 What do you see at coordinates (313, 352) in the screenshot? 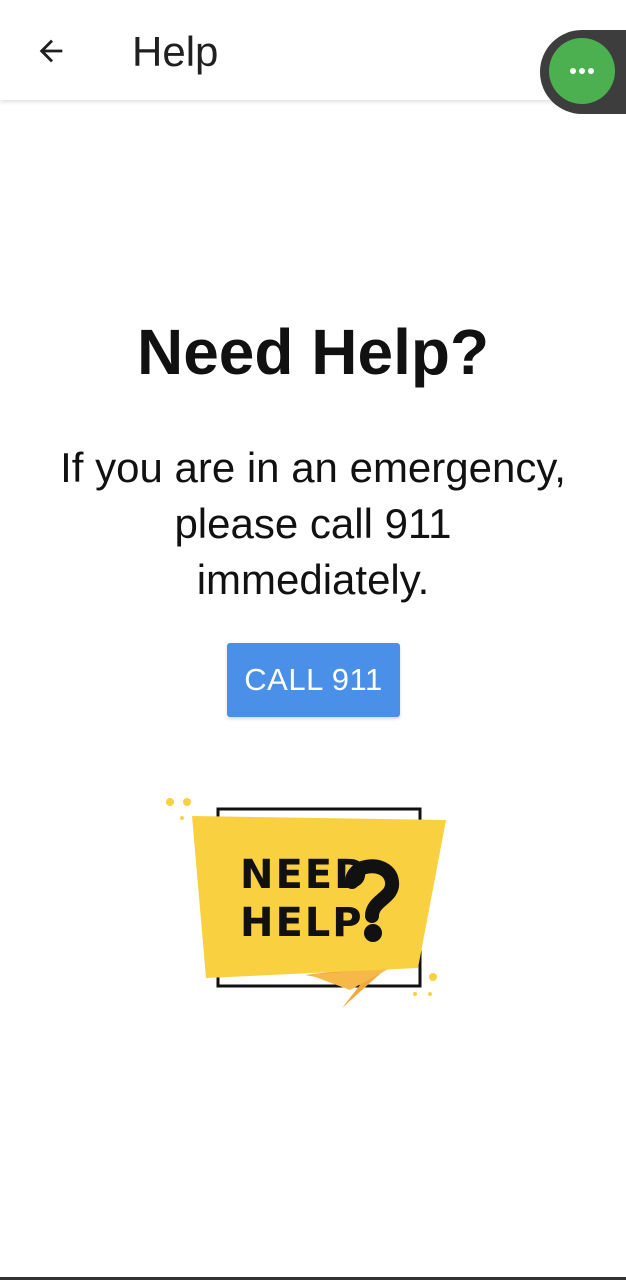
I see `help-heading: Need Help?` at bounding box center [313, 352].